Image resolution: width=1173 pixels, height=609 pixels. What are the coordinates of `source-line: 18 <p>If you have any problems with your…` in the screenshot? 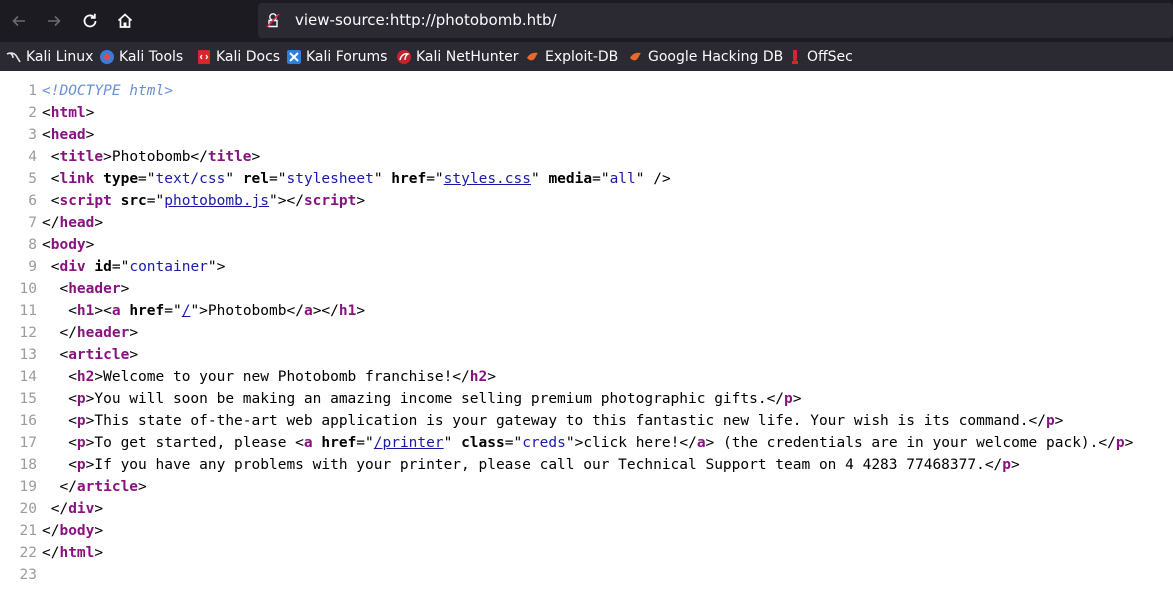 It's located at (586, 465).